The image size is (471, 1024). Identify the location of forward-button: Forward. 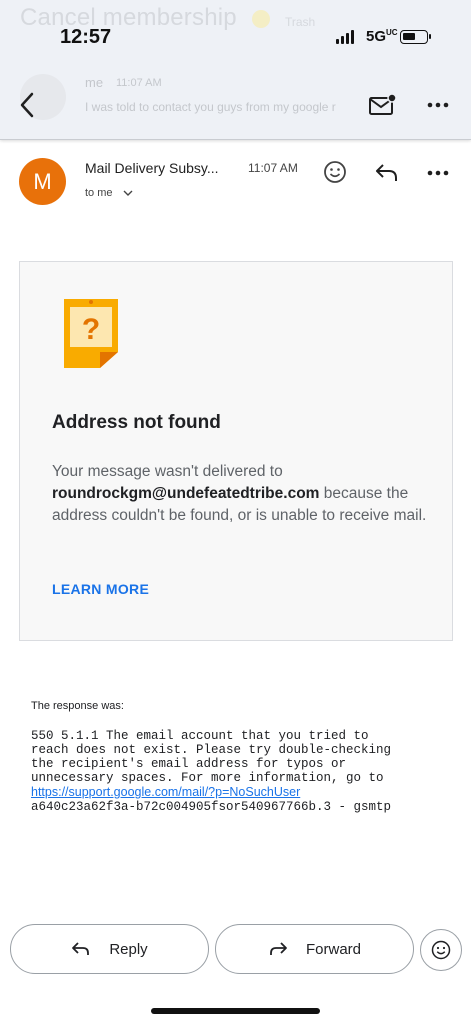
(314, 949).